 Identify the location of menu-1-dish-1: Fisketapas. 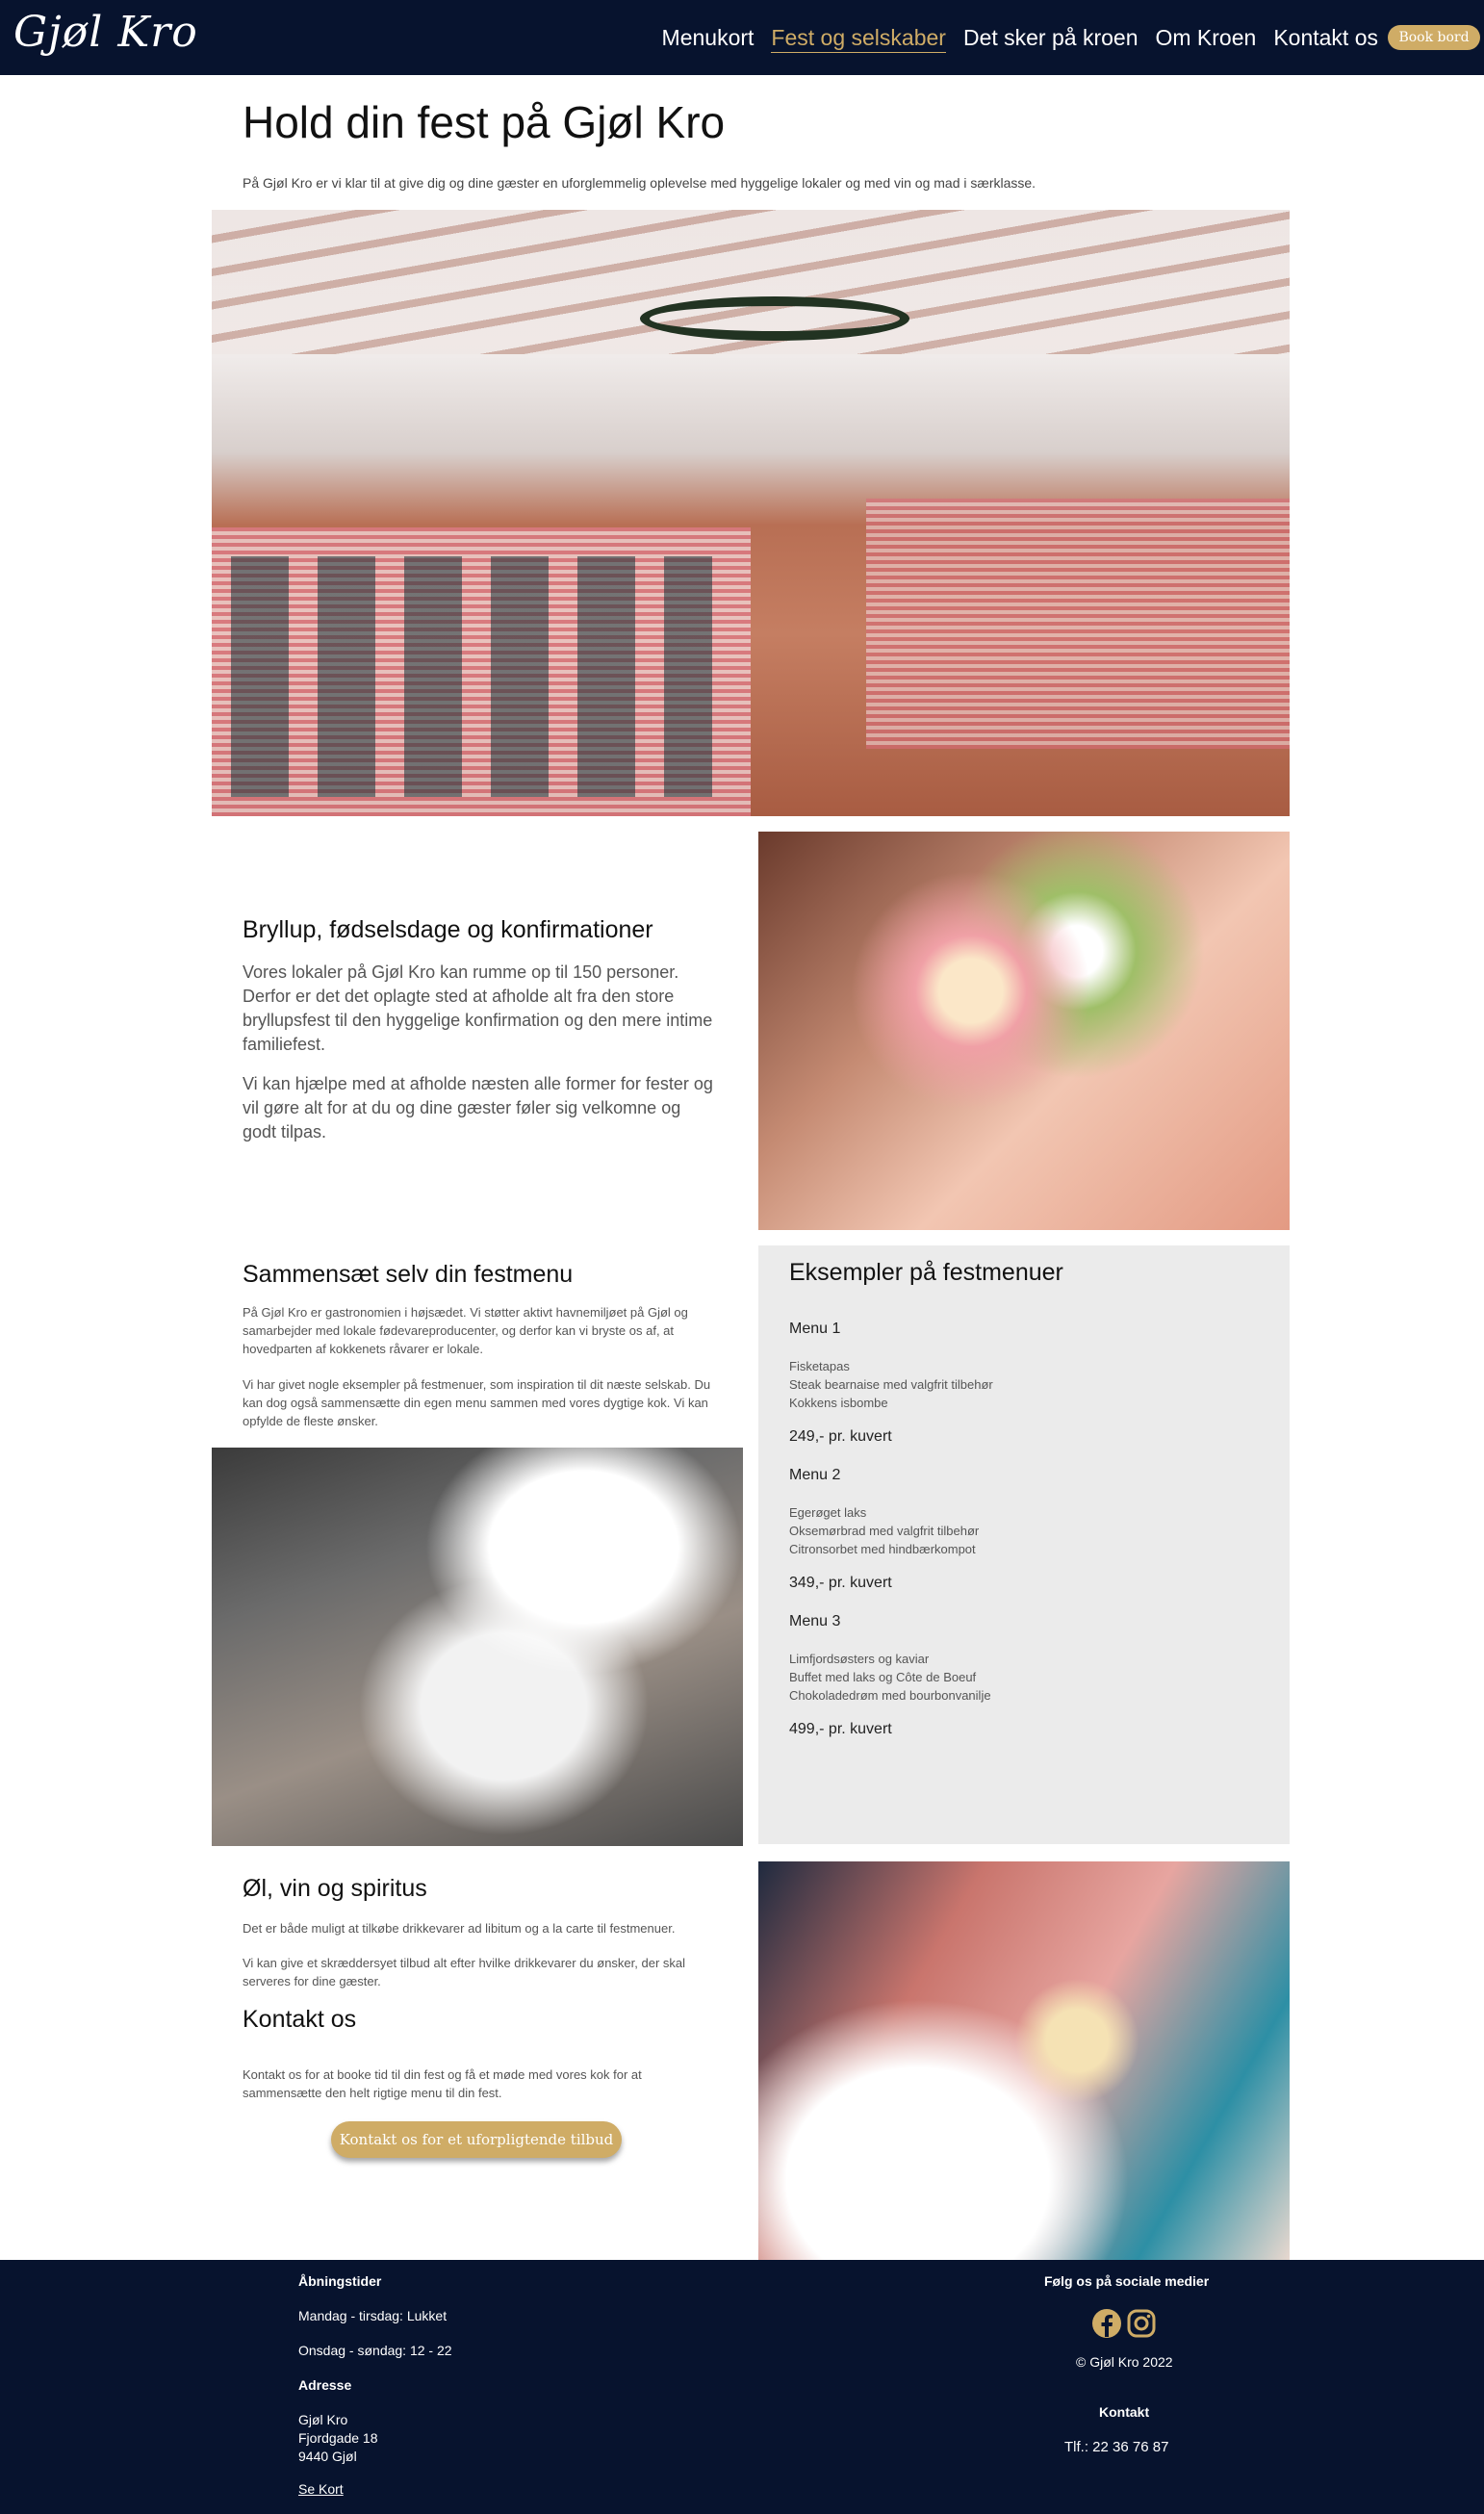
(820, 1366).